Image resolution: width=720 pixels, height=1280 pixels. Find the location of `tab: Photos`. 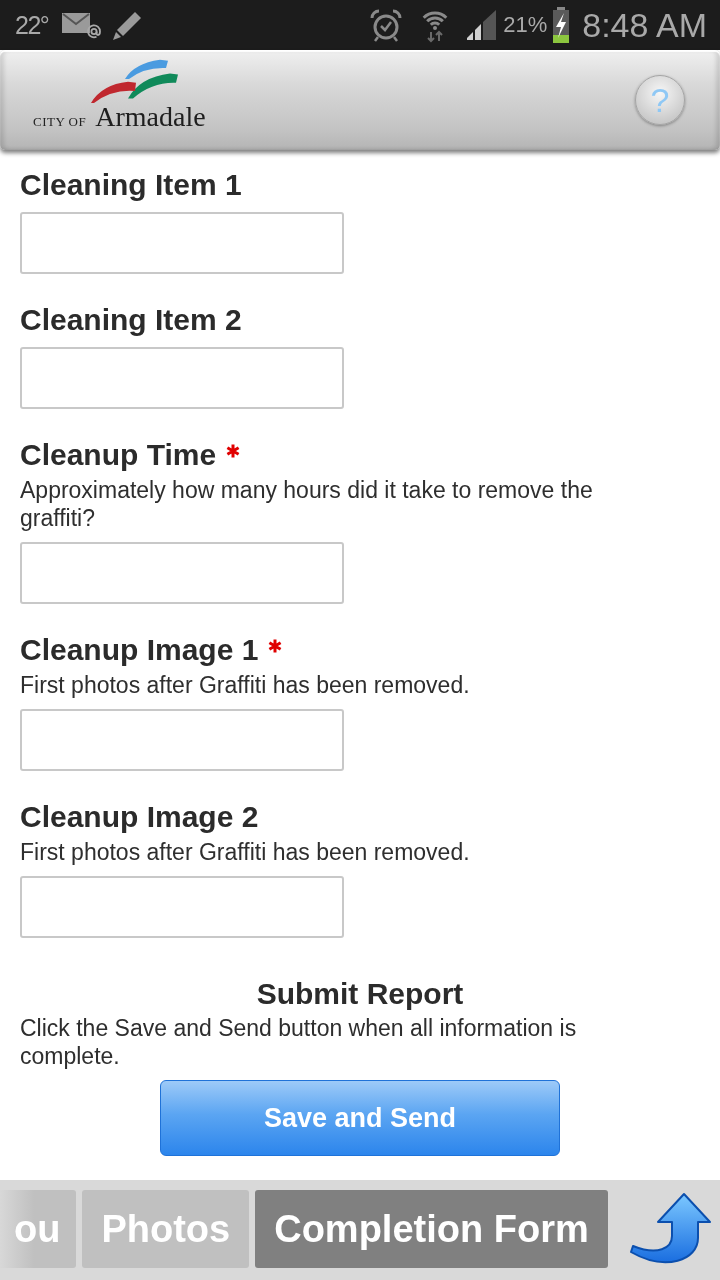

tab: Photos is located at coordinates (166, 1229).